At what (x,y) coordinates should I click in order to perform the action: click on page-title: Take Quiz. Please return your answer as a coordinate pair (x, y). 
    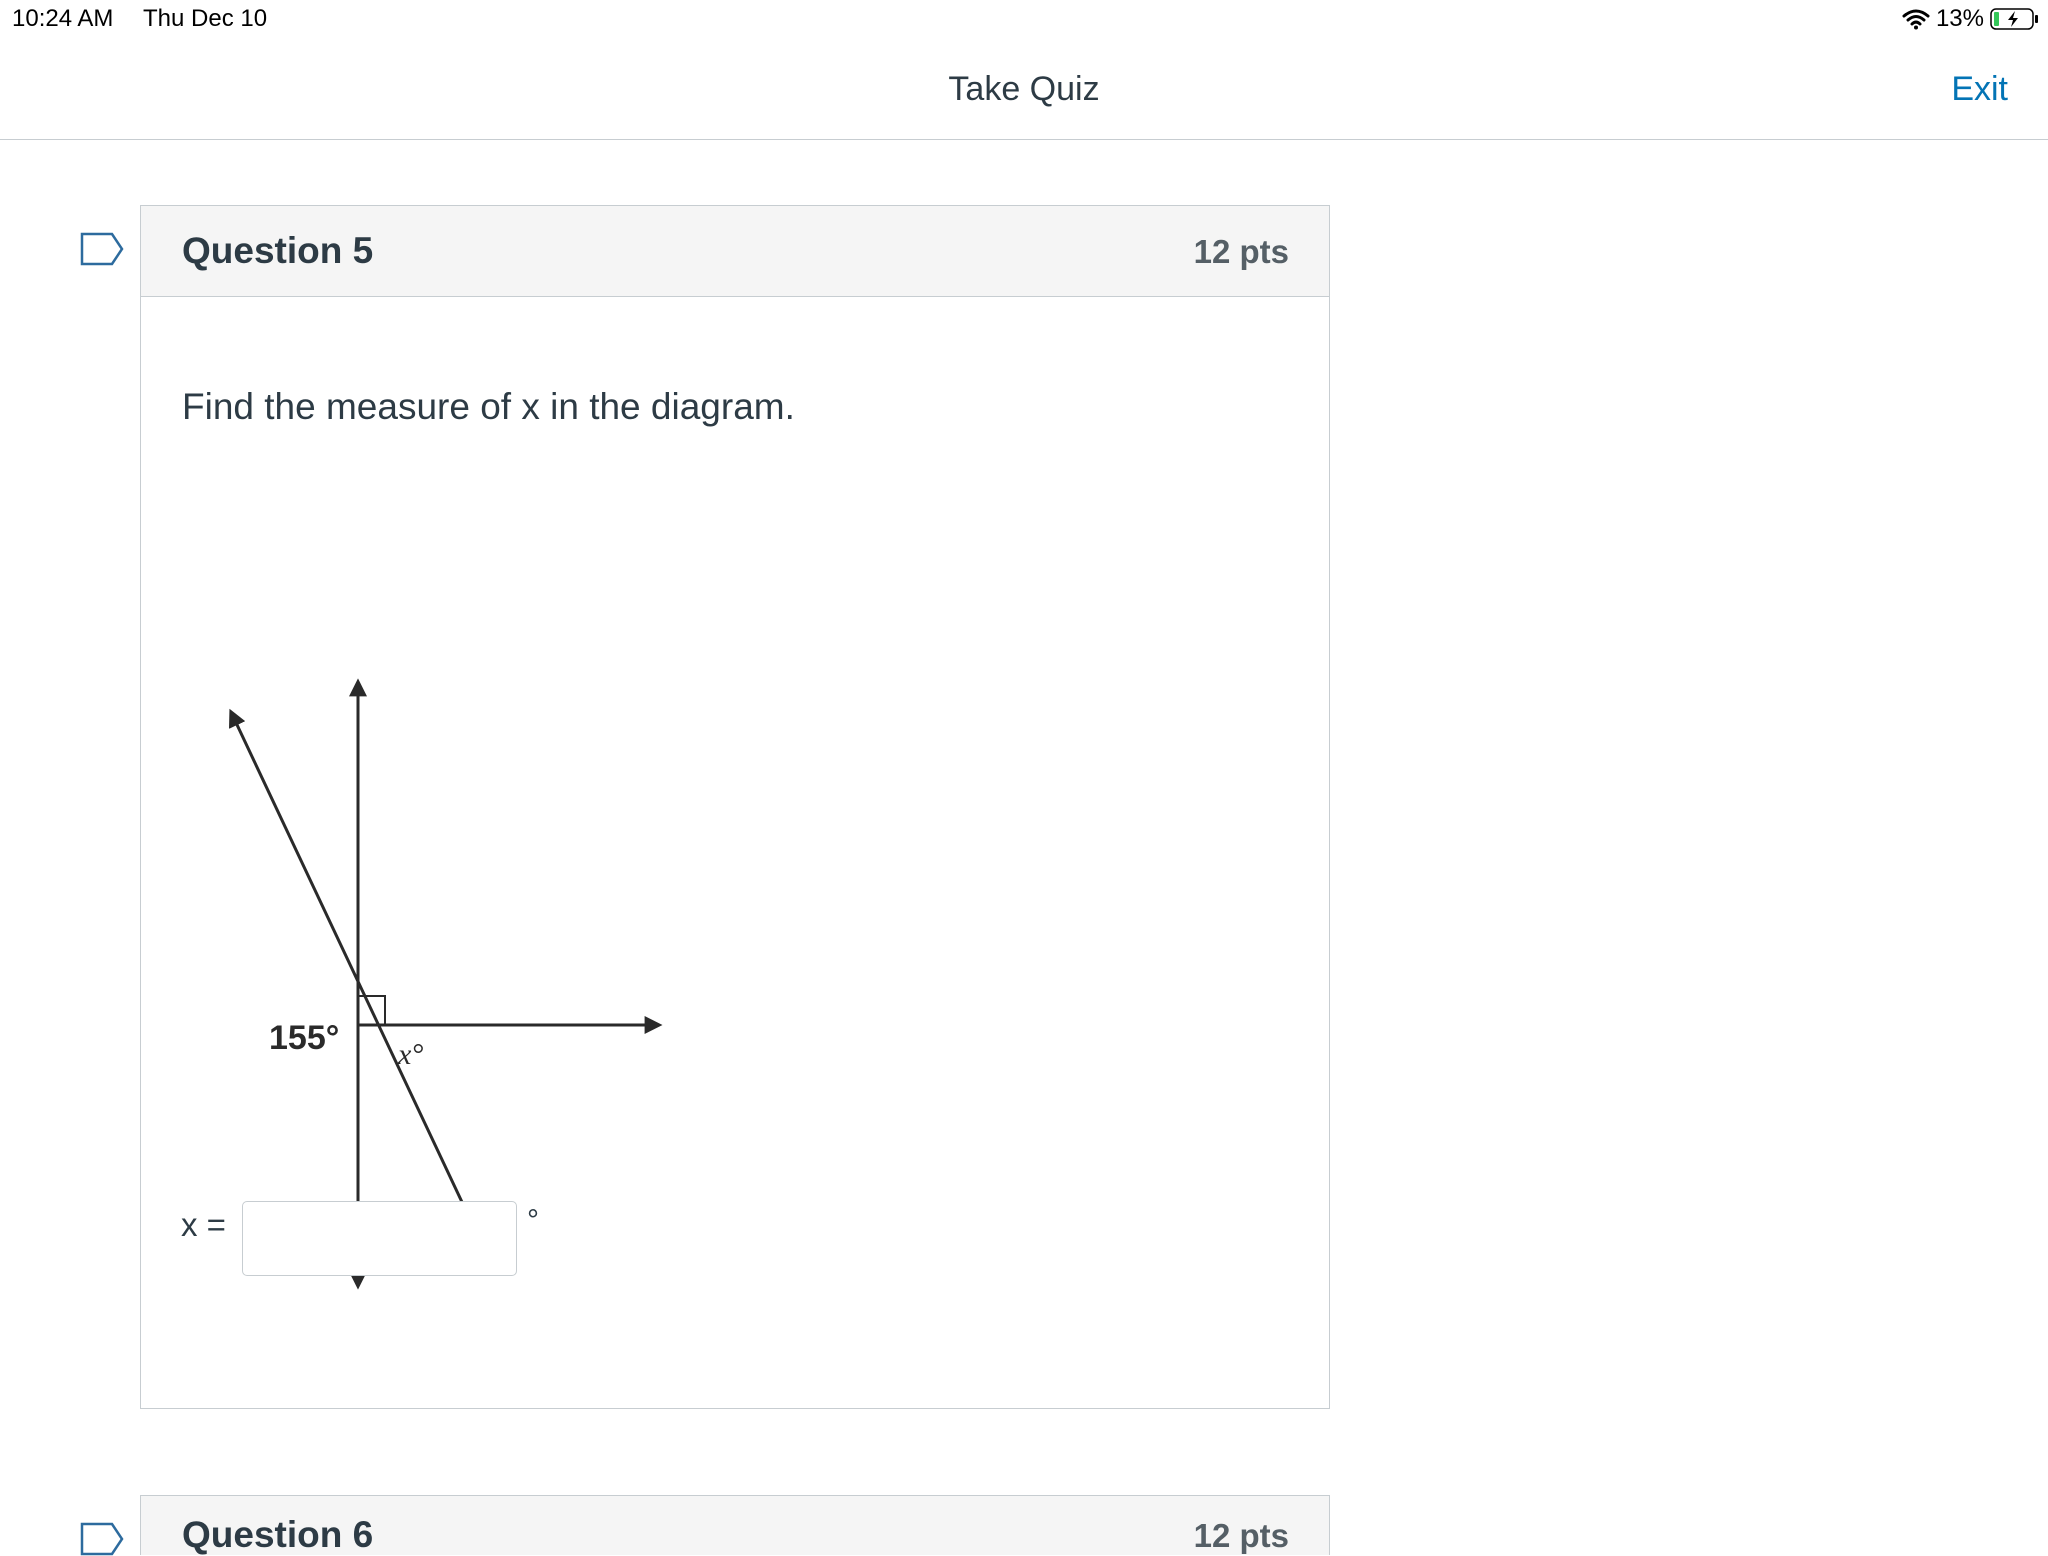
    Looking at the image, I should click on (1024, 89).